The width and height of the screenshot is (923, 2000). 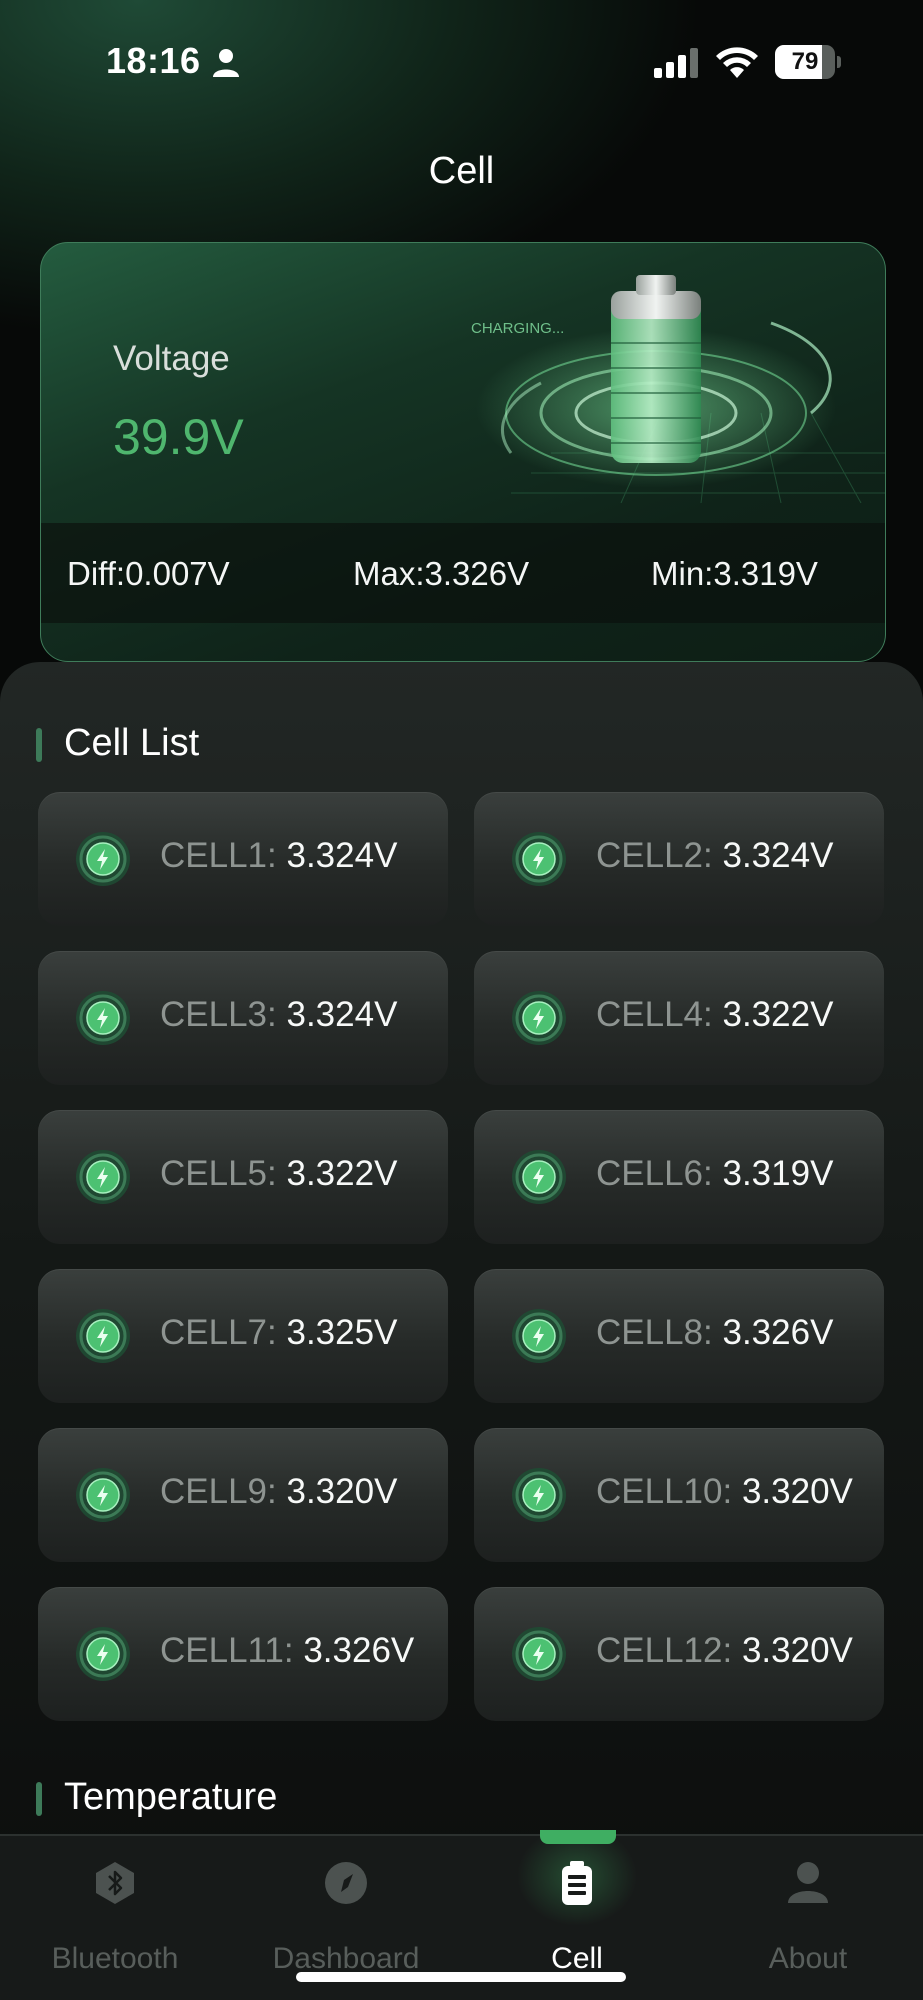 What do you see at coordinates (346, 1883) in the screenshot?
I see `compass-icon` at bounding box center [346, 1883].